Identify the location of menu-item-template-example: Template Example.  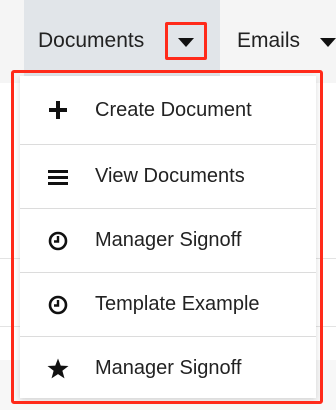
(168, 304).